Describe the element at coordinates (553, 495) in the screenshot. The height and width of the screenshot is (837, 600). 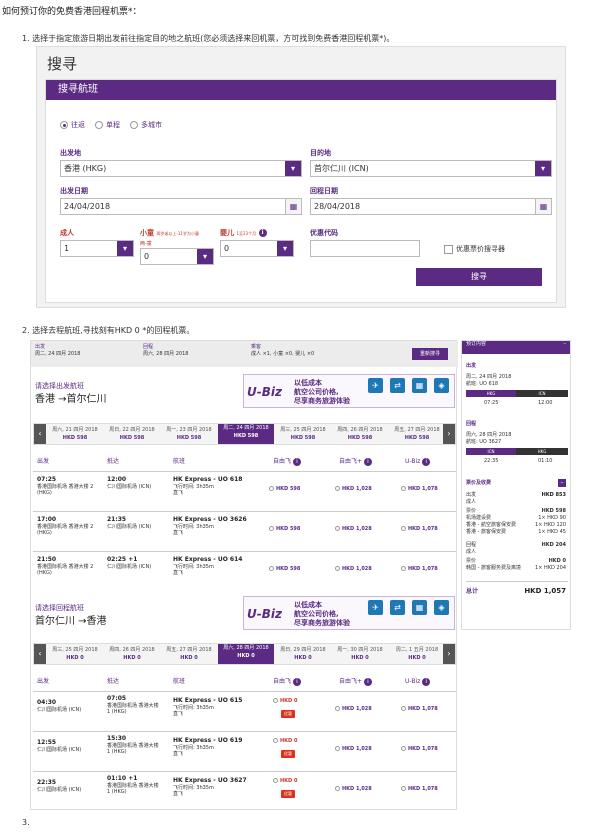
I see `fee-amount: HKD 853` at that location.